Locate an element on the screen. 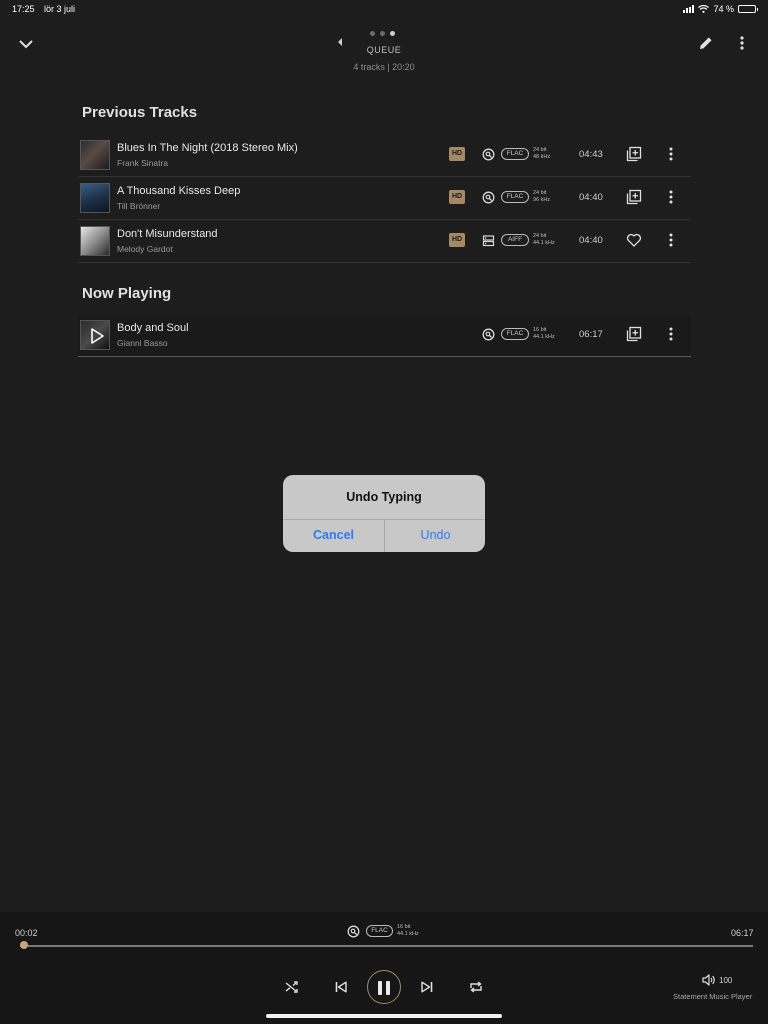  battery-percent: 74 % is located at coordinates (723, 9).